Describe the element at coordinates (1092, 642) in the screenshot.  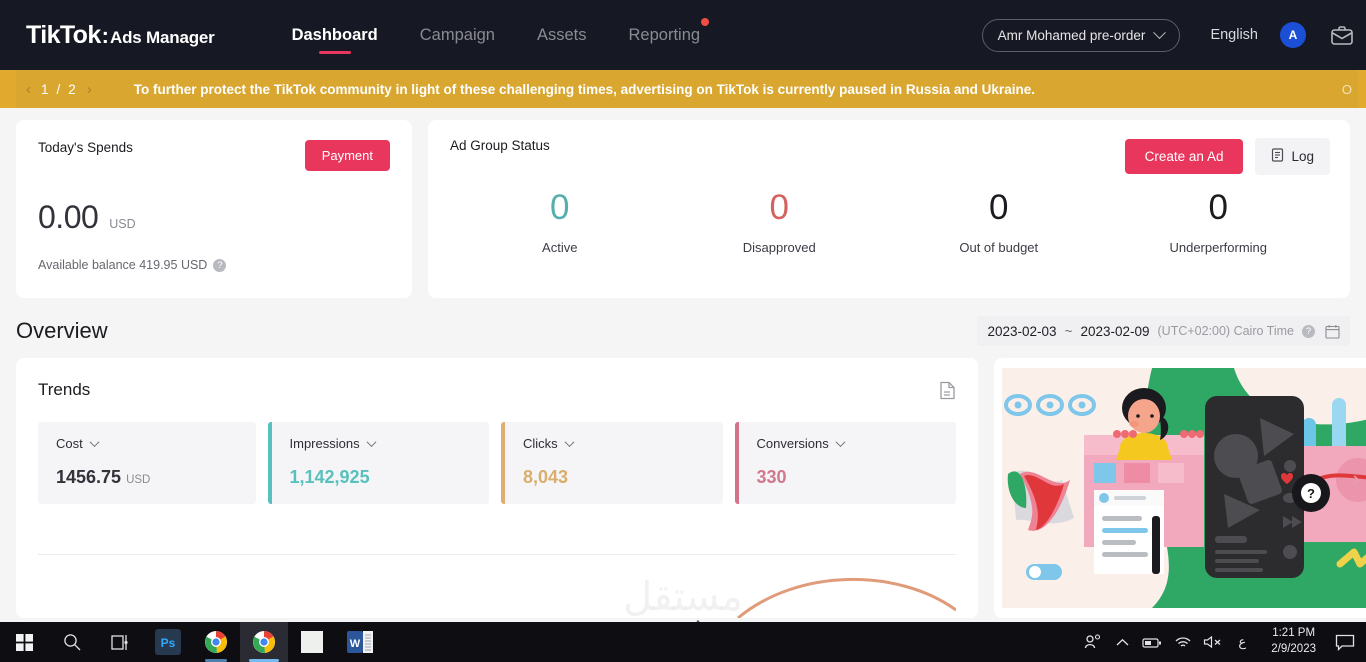
I see `people-icon` at that location.